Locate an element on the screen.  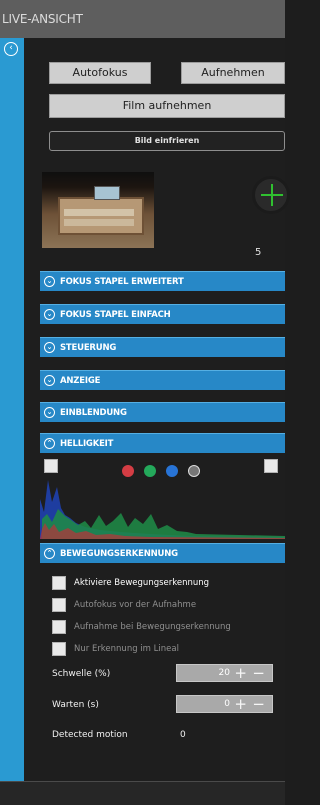
detect-in-ruler-label: Nur Erkennung im Lineal is located at coordinates (126, 649).